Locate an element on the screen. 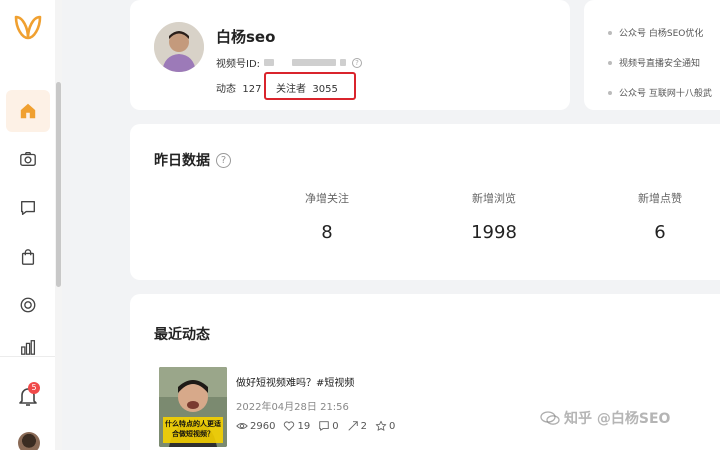 This screenshot has width=720, height=450. profile-name: 白杨seo is located at coordinates (246, 37).